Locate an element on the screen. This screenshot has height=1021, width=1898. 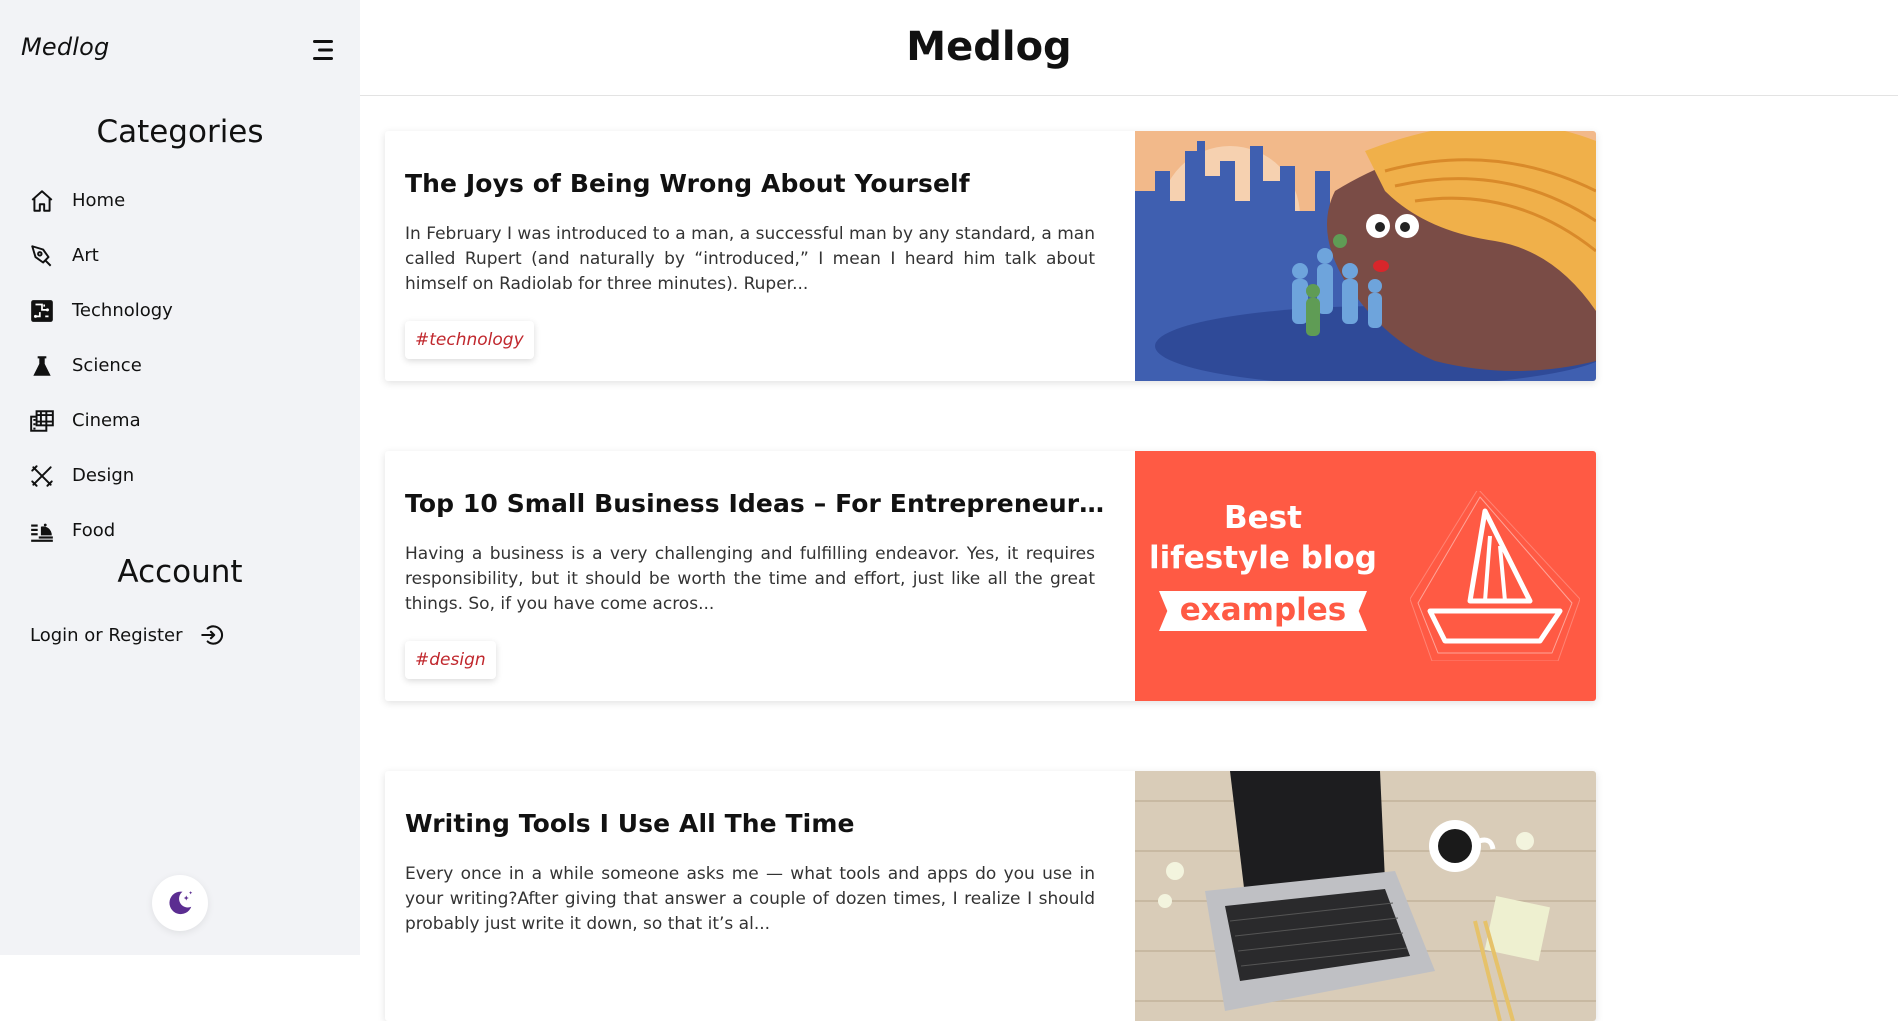
login-arrow-icon is located at coordinates (212, 635).